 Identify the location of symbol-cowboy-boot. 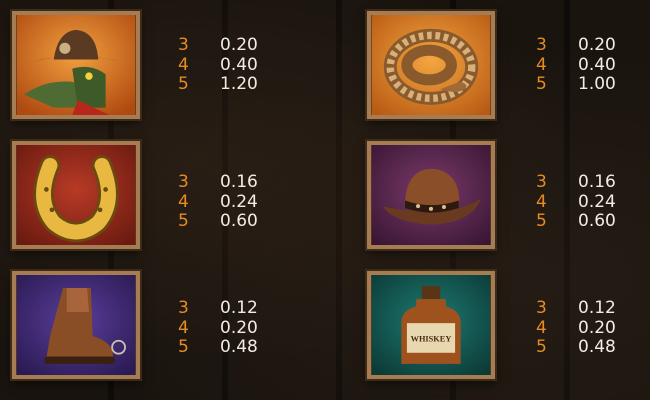
(76, 325).